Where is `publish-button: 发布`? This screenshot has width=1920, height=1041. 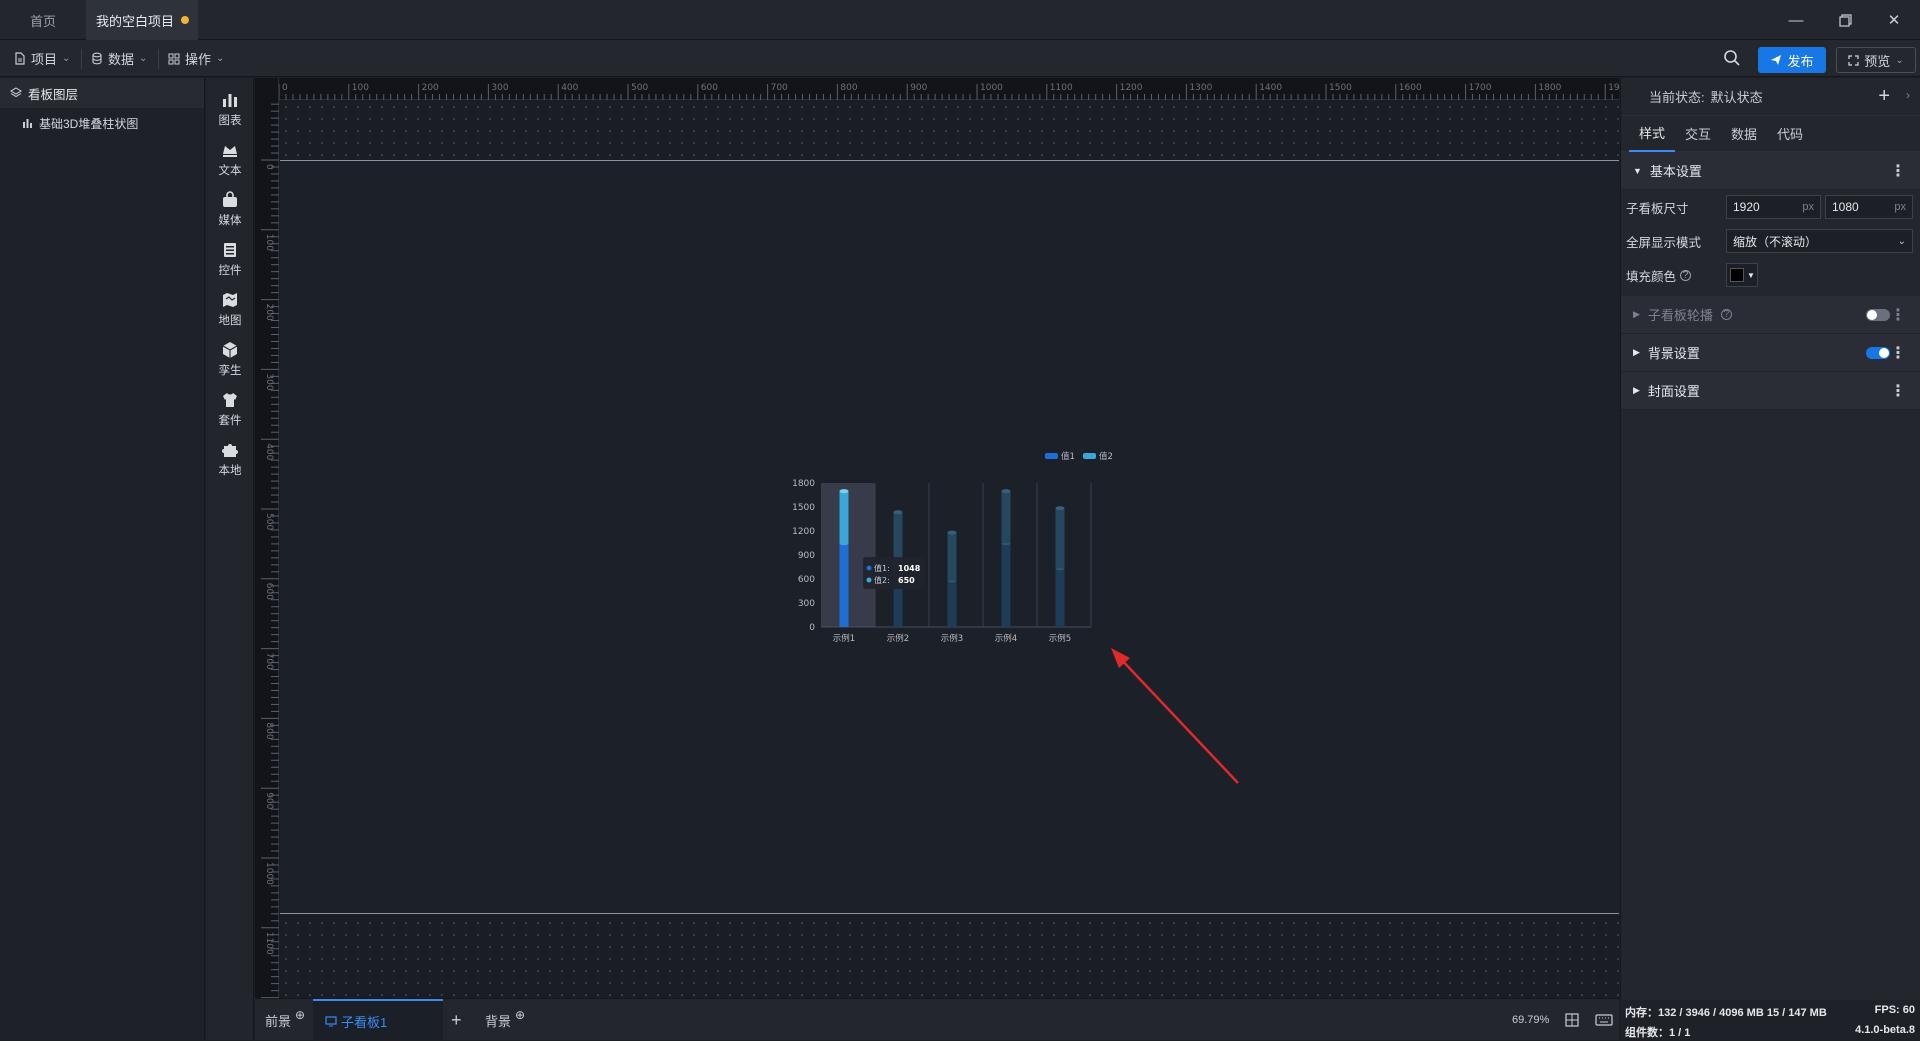
publish-button: 发布 is located at coordinates (1792, 60).